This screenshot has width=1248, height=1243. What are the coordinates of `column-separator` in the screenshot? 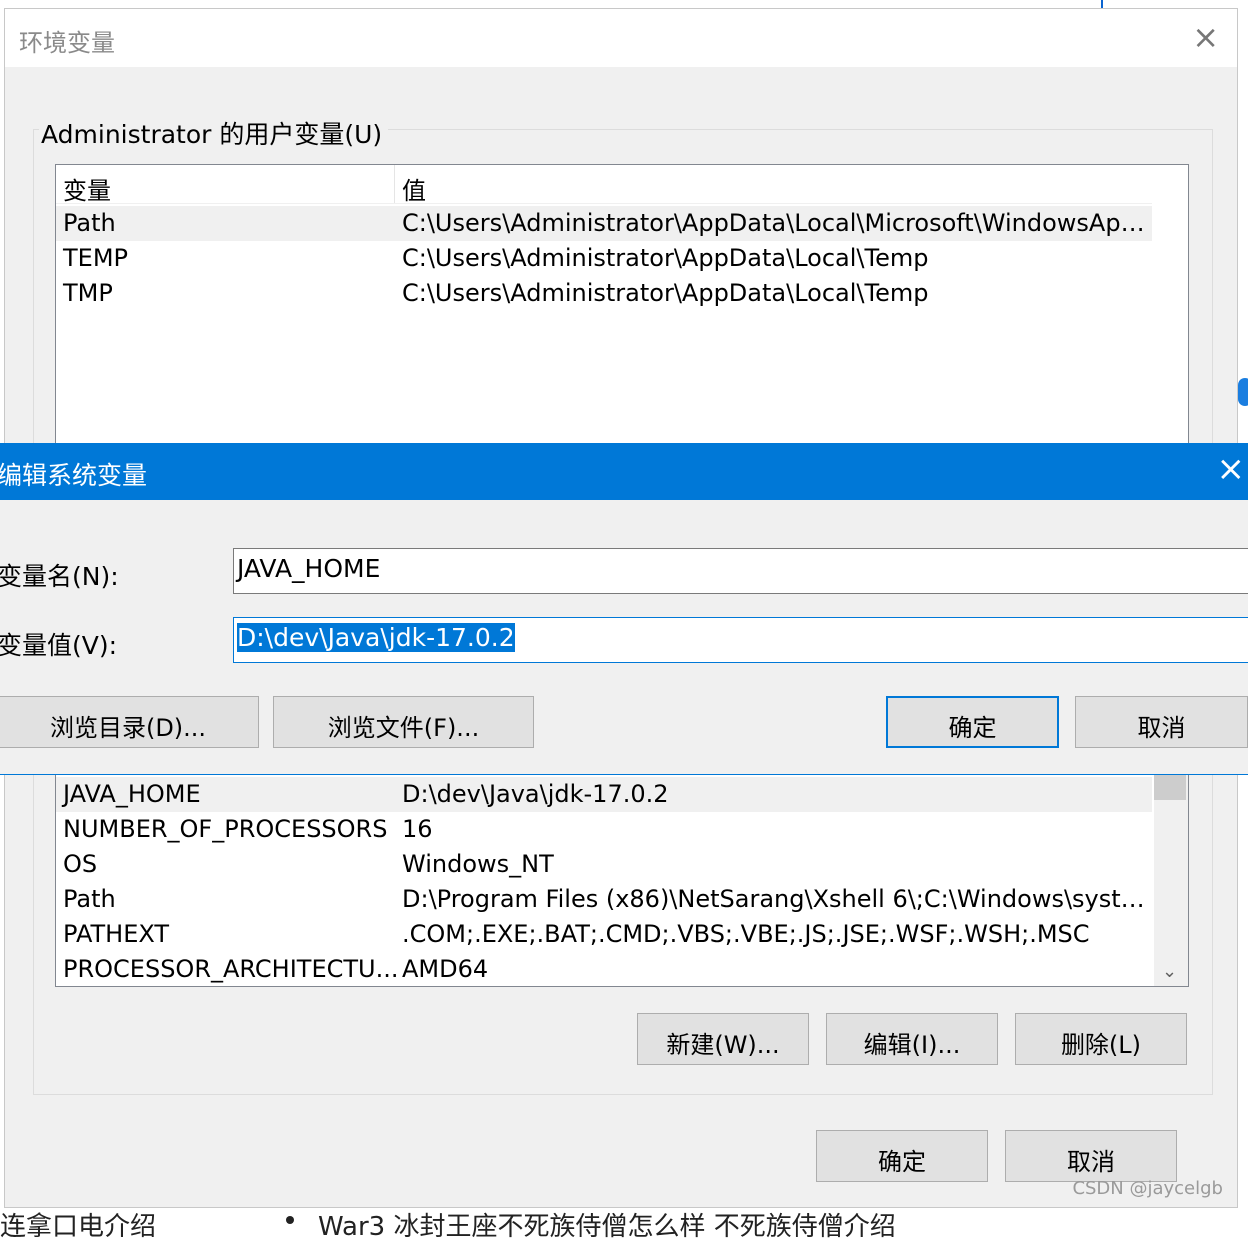 It's located at (394, 184).